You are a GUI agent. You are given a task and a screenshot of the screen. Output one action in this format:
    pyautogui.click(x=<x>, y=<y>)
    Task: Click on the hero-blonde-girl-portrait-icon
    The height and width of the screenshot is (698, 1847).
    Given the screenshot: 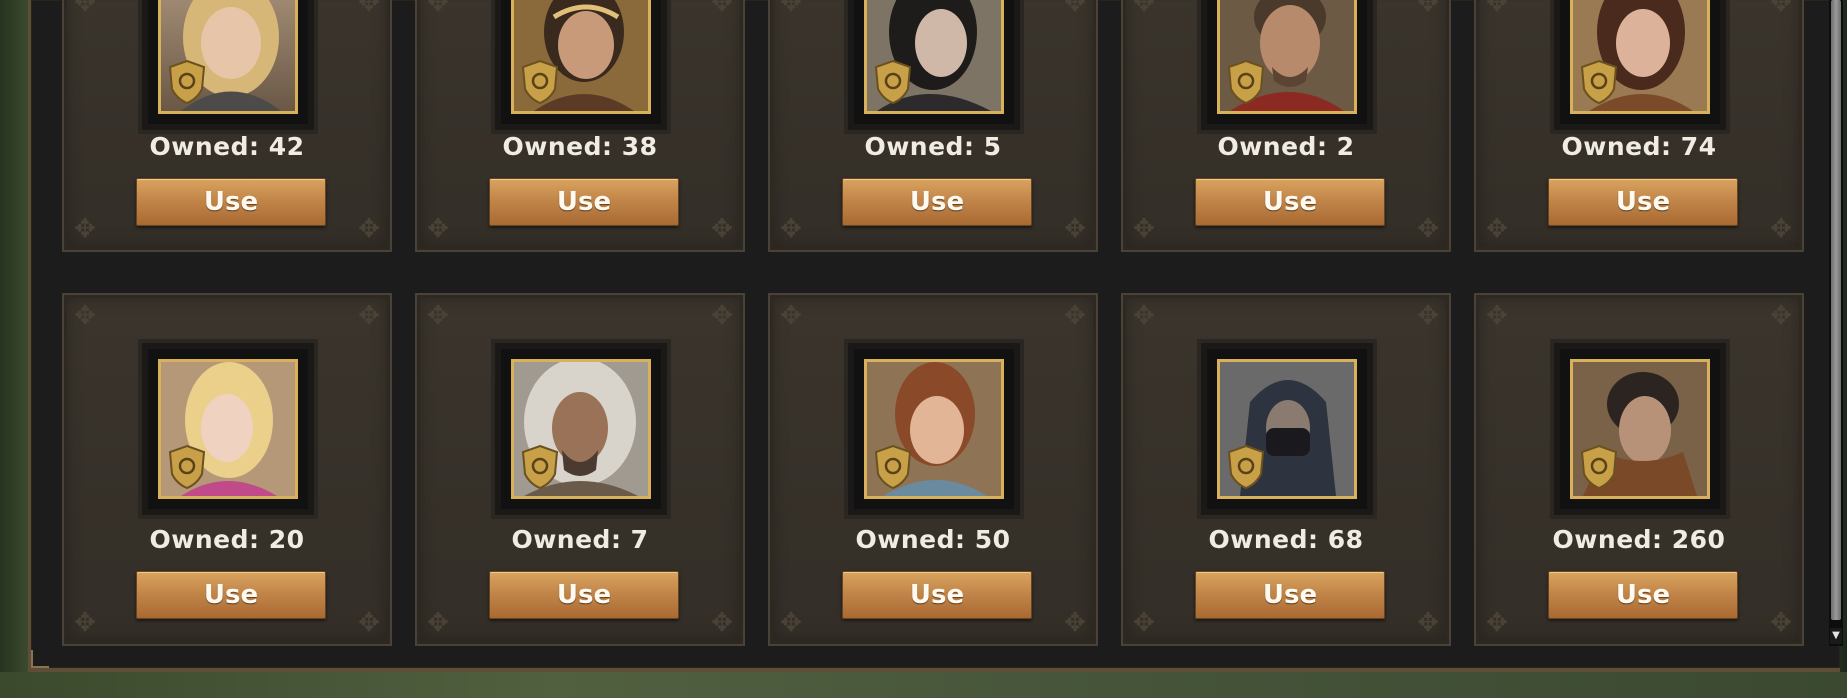 What is the action you would take?
    pyautogui.click(x=228, y=429)
    